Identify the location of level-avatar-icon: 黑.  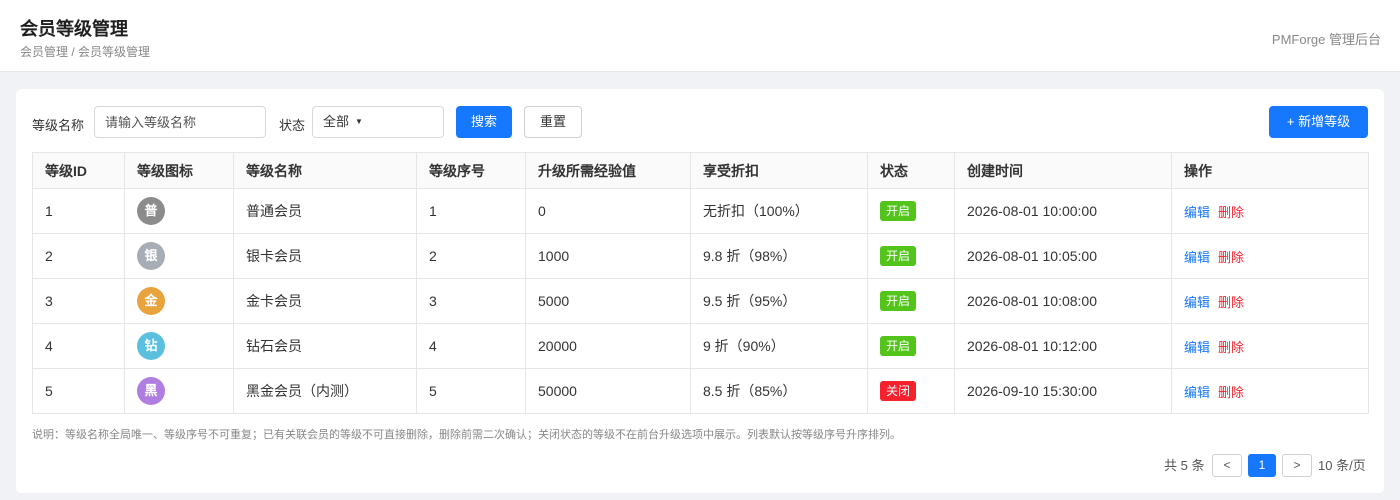
(151, 391).